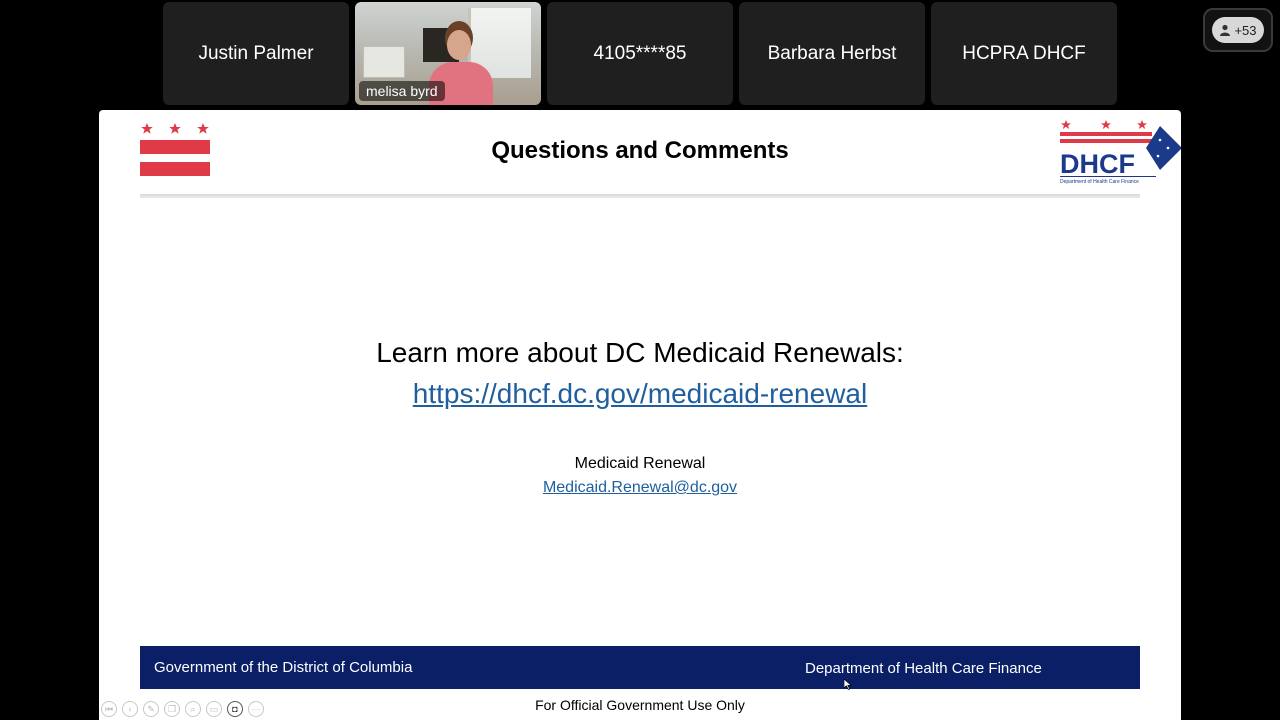 The width and height of the screenshot is (1280, 720). What do you see at coordinates (256, 709) in the screenshot?
I see `more-icon: ⋯` at bounding box center [256, 709].